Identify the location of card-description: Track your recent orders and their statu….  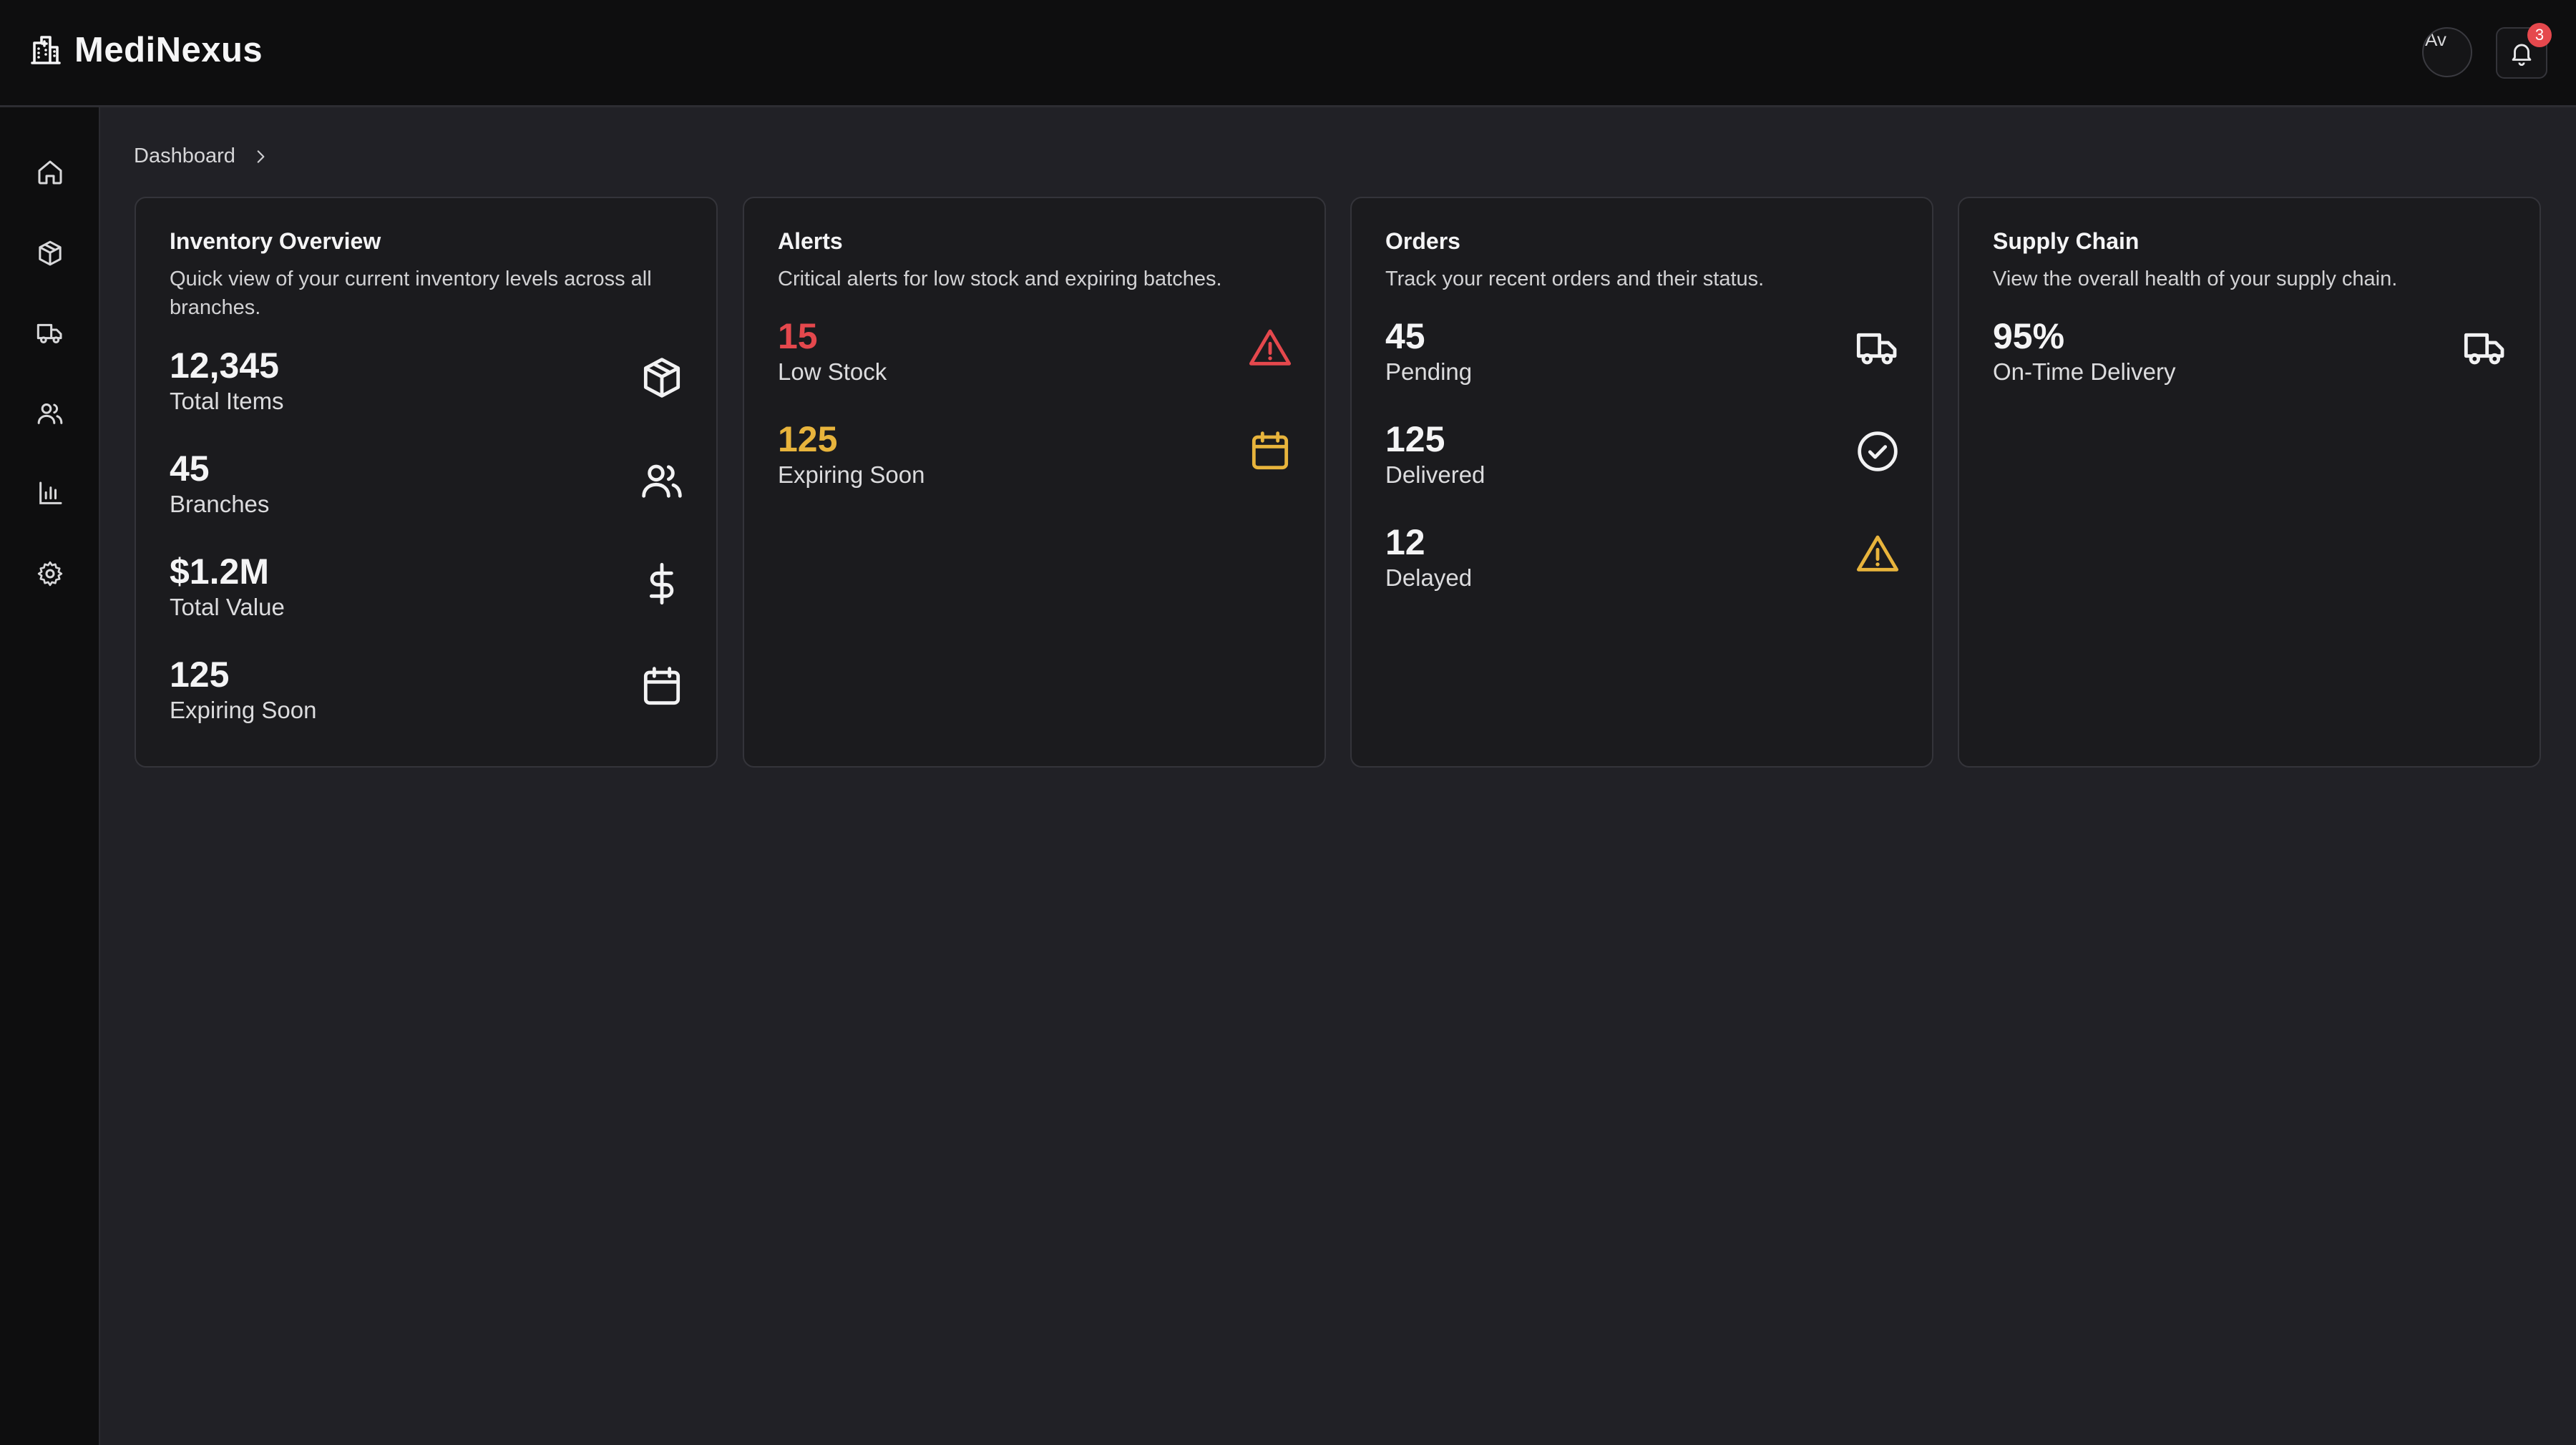
(1575, 279).